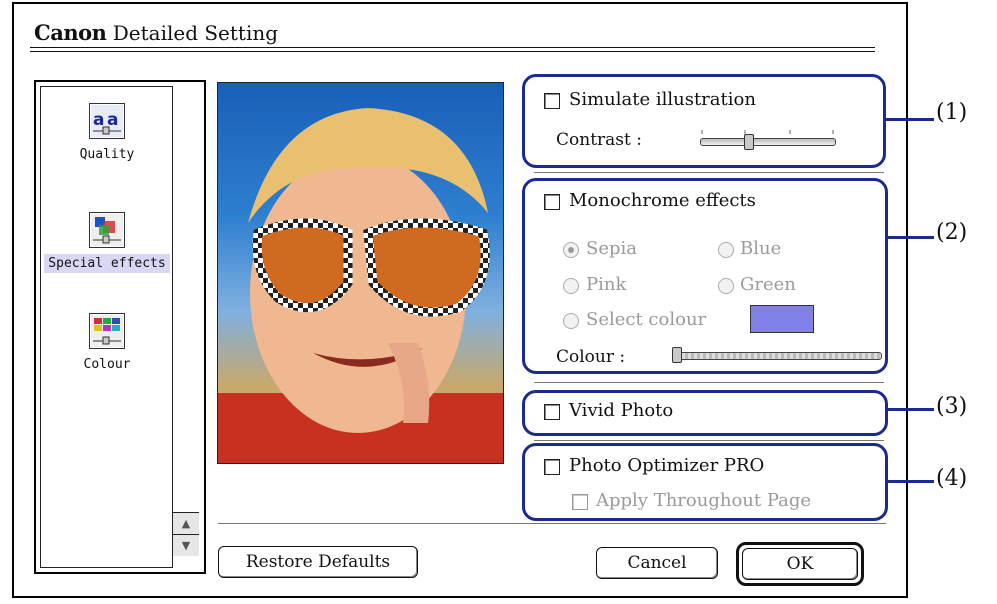  Describe the element at coordinates (767, 132) in the screenshot. I see `contrast-ticks-graphic` at that location.